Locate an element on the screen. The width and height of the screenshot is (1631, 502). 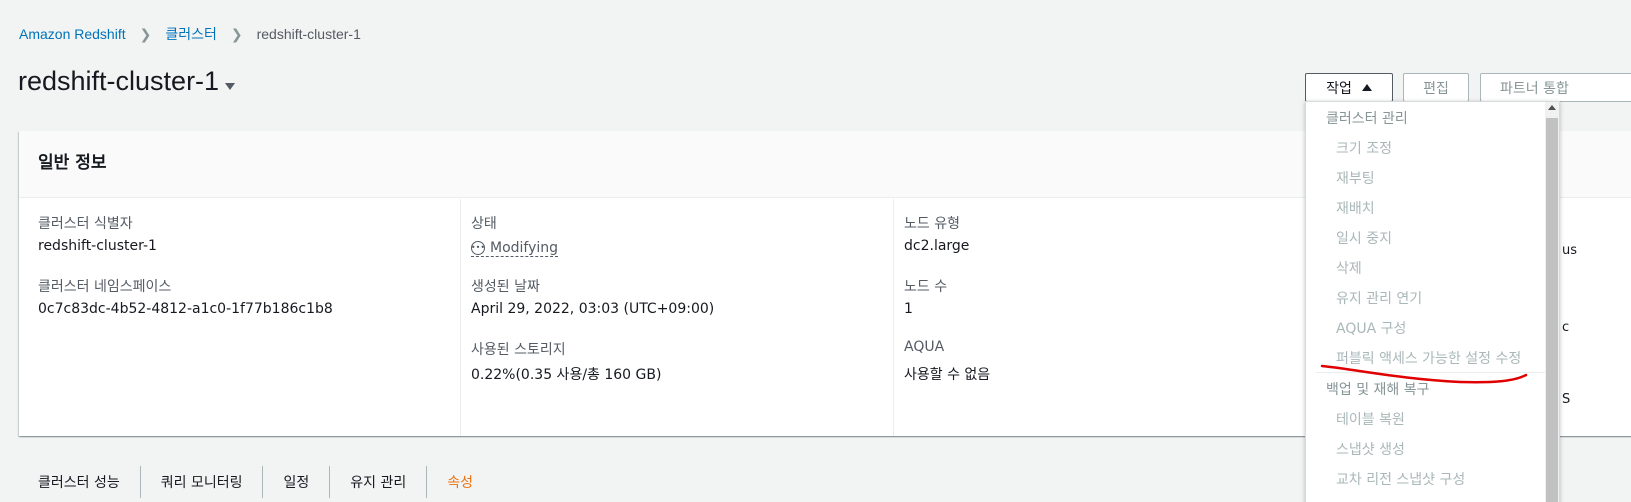
field-label: 생성된 날짜 is located at coordinates (505, 287).